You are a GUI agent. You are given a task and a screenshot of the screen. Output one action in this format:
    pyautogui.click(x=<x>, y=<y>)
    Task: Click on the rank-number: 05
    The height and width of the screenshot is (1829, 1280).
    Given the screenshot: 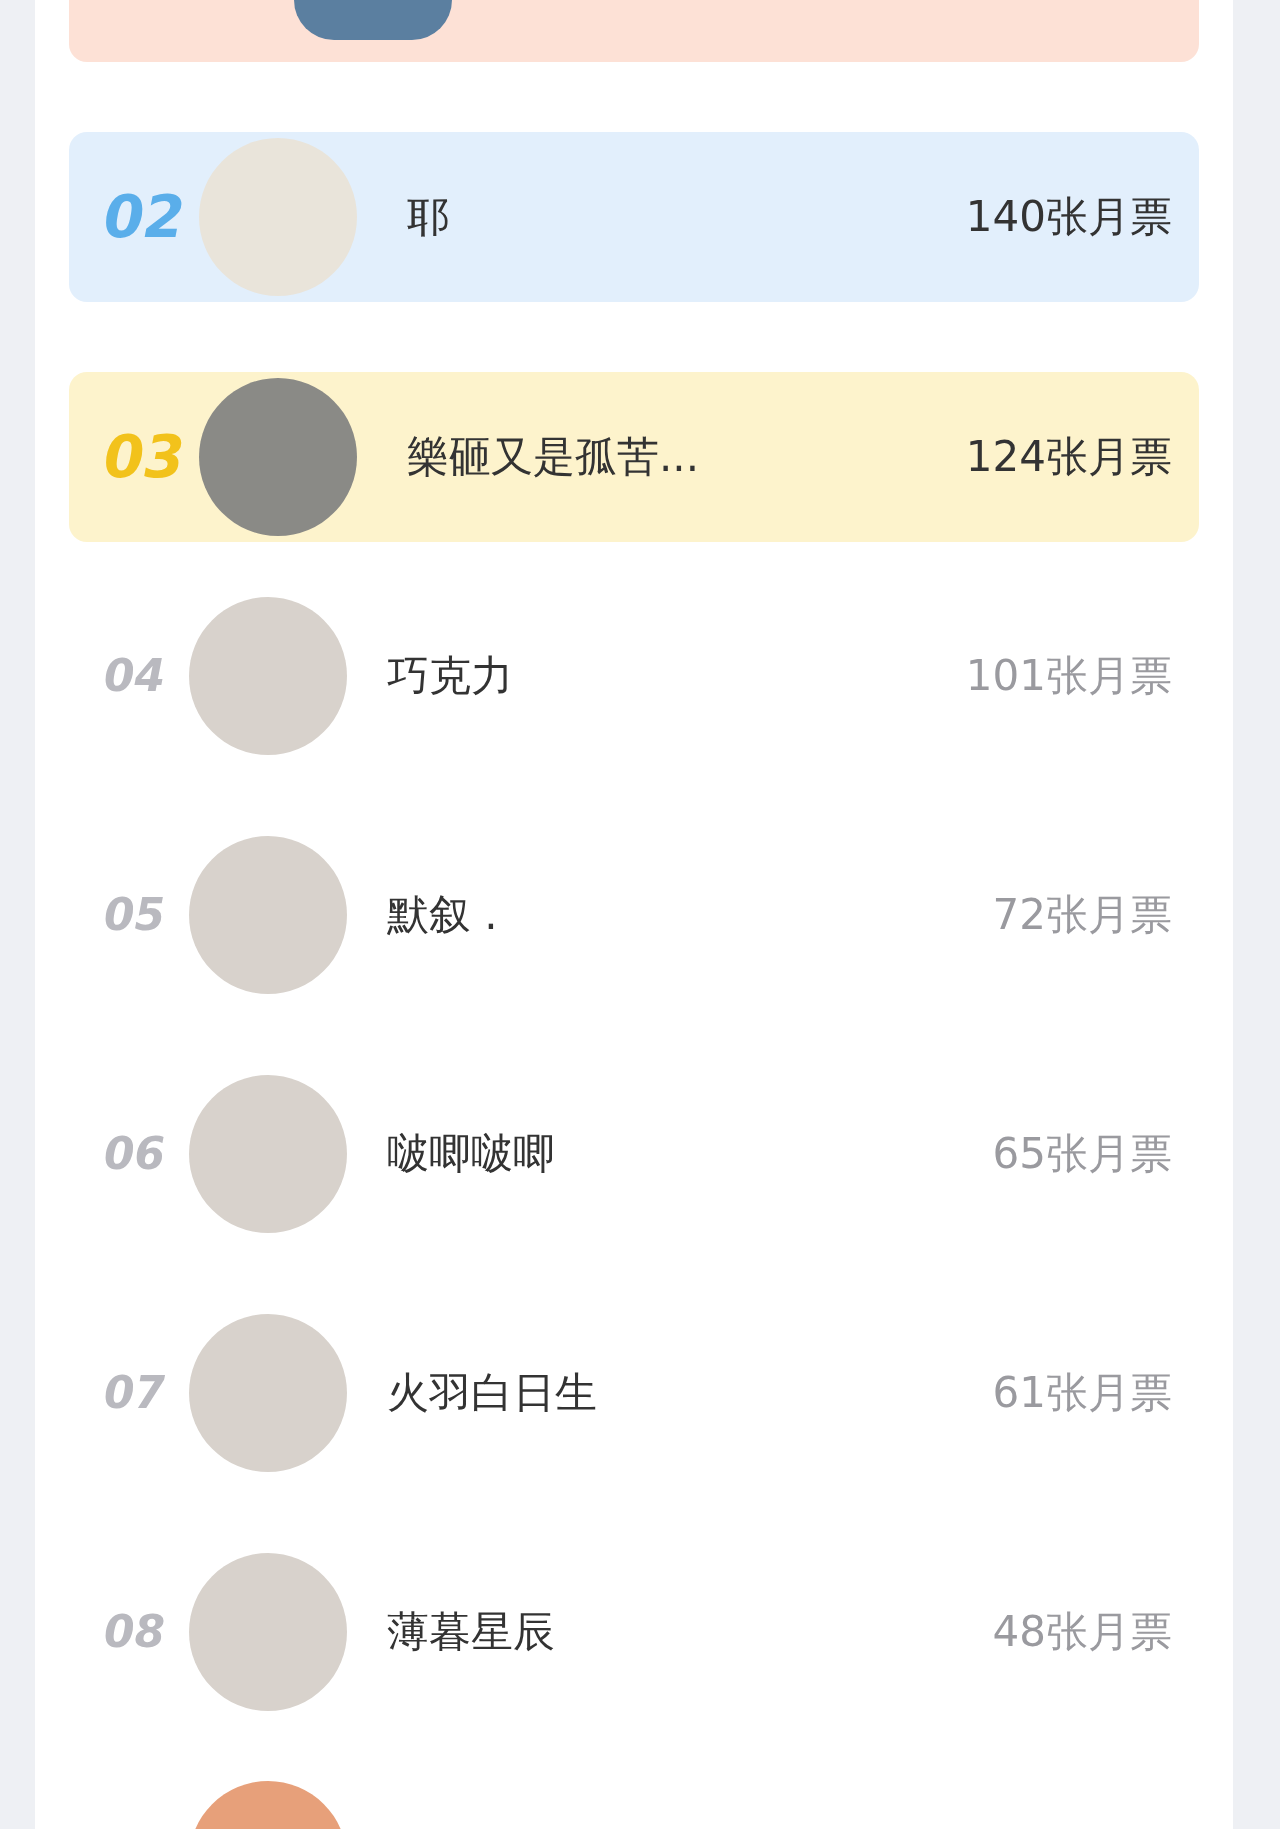 What is the action you would take?
    pyautogui.click(x=135, y=914)
    